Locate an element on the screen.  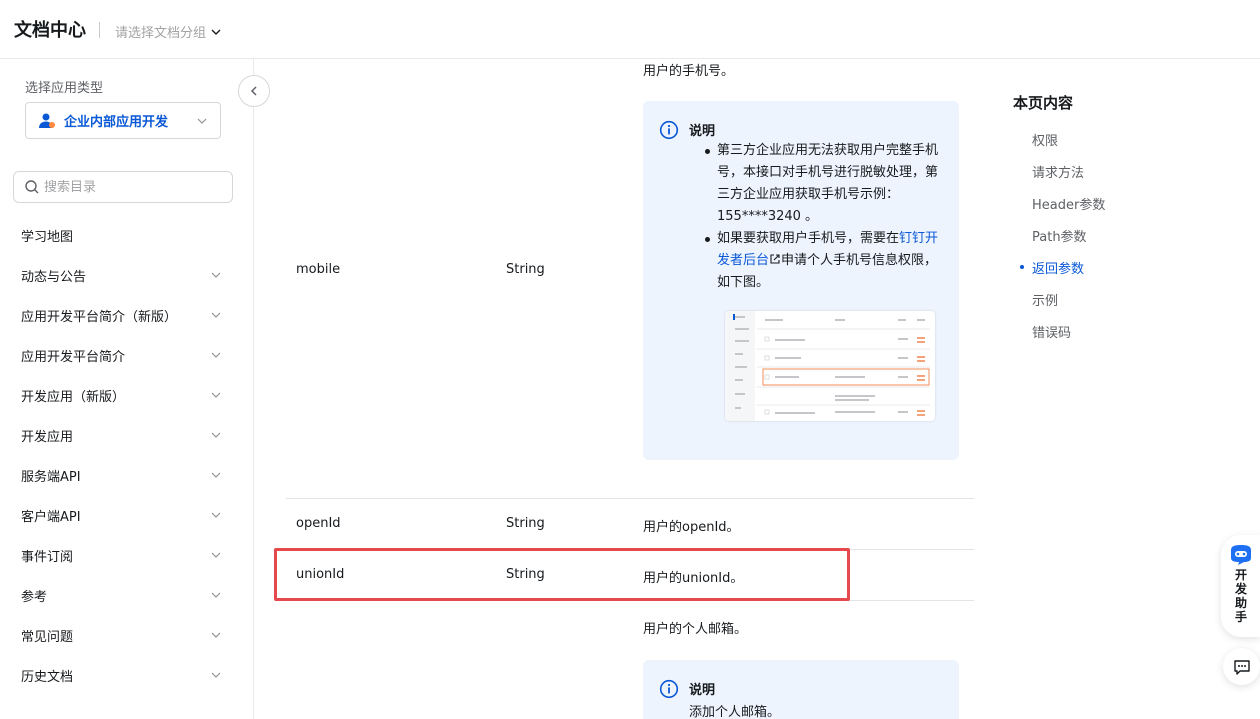
site-title: 文档中心 is located at coordinates (50, 29).